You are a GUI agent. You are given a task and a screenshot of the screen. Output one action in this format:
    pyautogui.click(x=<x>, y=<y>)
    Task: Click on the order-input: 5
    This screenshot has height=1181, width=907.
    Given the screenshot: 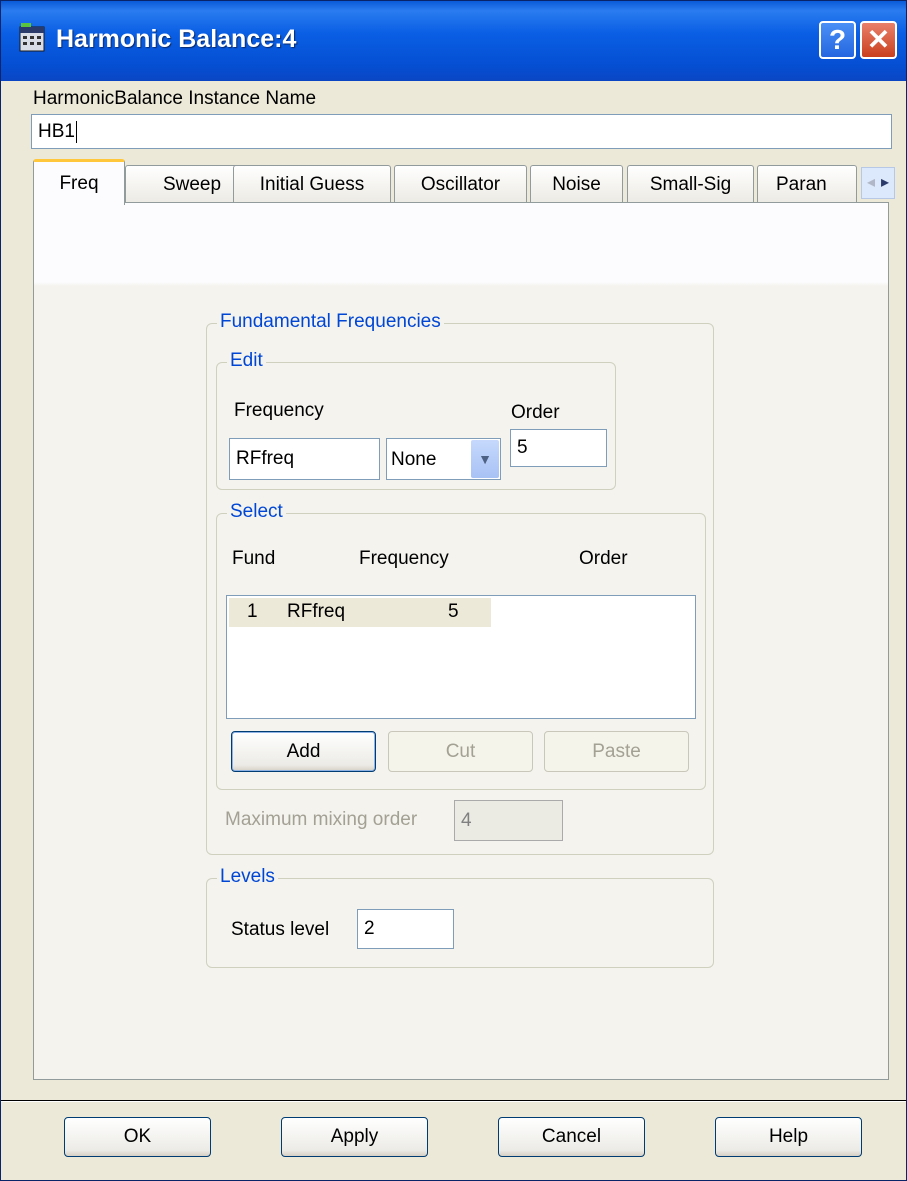 What is the action you would take?
    pyautogui.click(x=558, y=448)
    